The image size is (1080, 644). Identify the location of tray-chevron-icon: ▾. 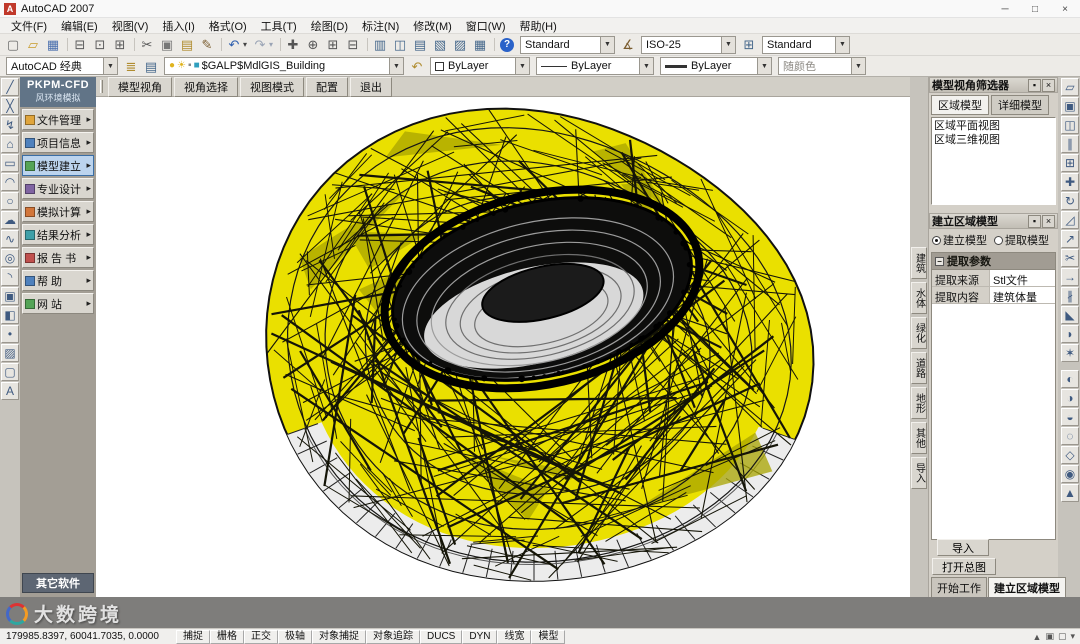
(1072, 636).